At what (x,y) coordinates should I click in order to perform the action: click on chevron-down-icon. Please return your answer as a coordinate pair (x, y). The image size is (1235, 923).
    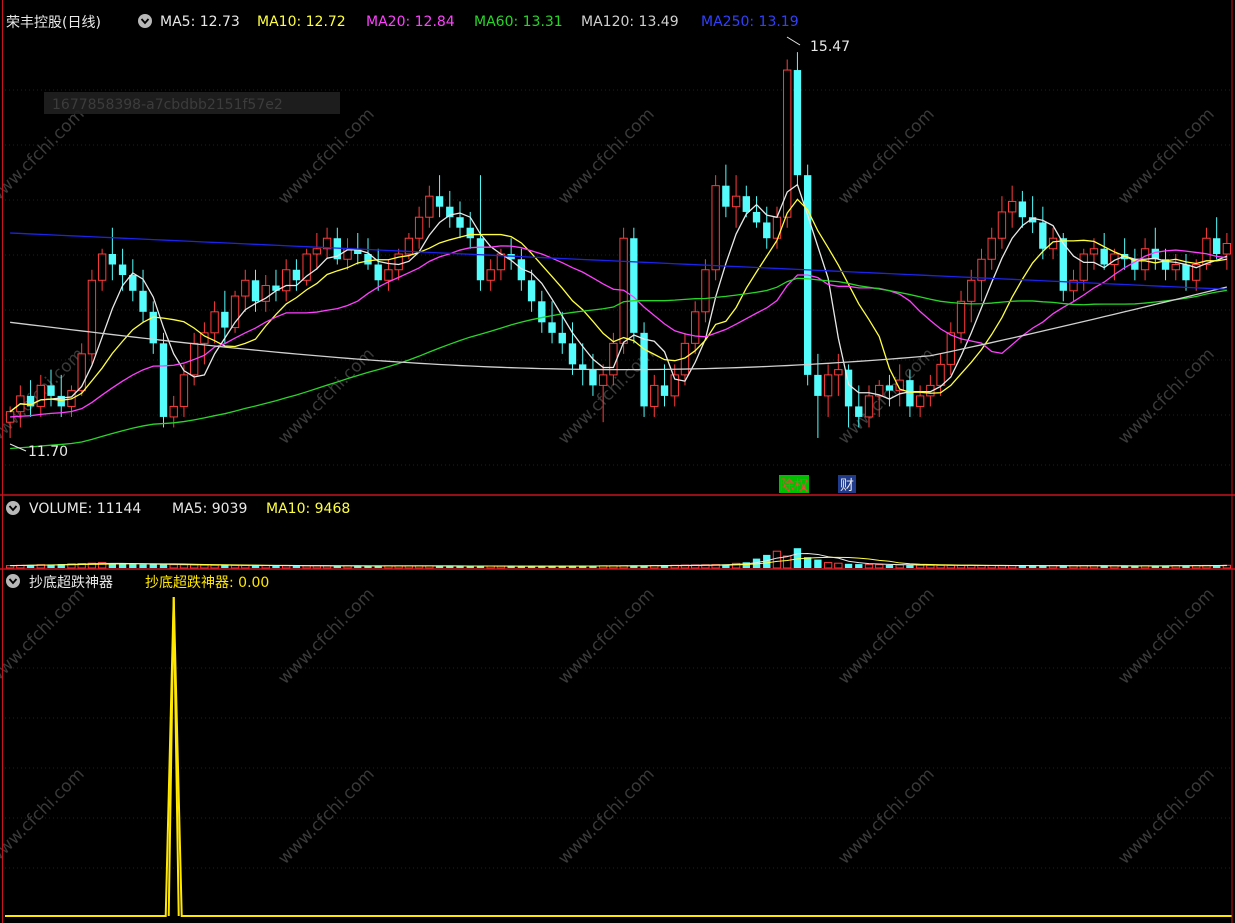
    Looking at the image, I should click on (145, 21).